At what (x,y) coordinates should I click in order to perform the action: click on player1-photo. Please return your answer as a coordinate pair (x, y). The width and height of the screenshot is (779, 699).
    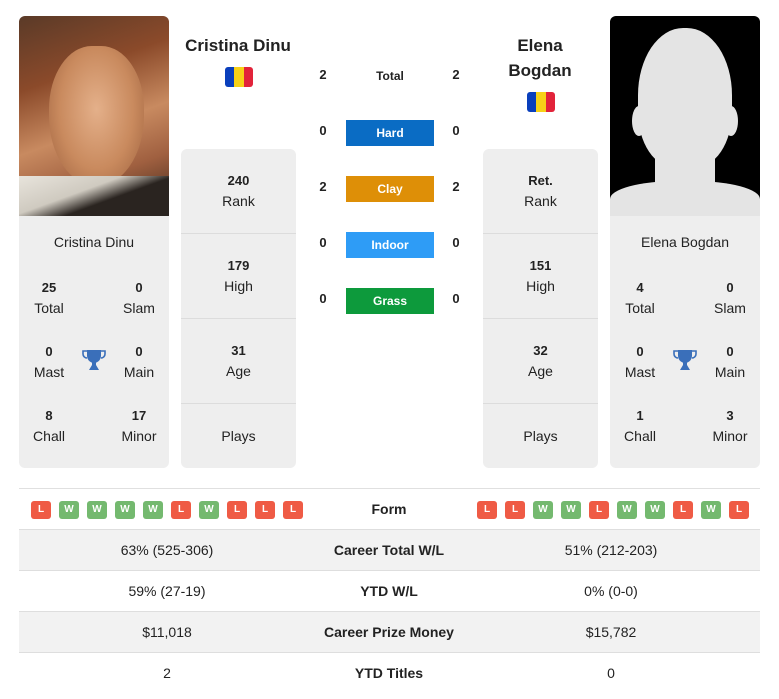
    Looking at the image, I should click on (94, 116).